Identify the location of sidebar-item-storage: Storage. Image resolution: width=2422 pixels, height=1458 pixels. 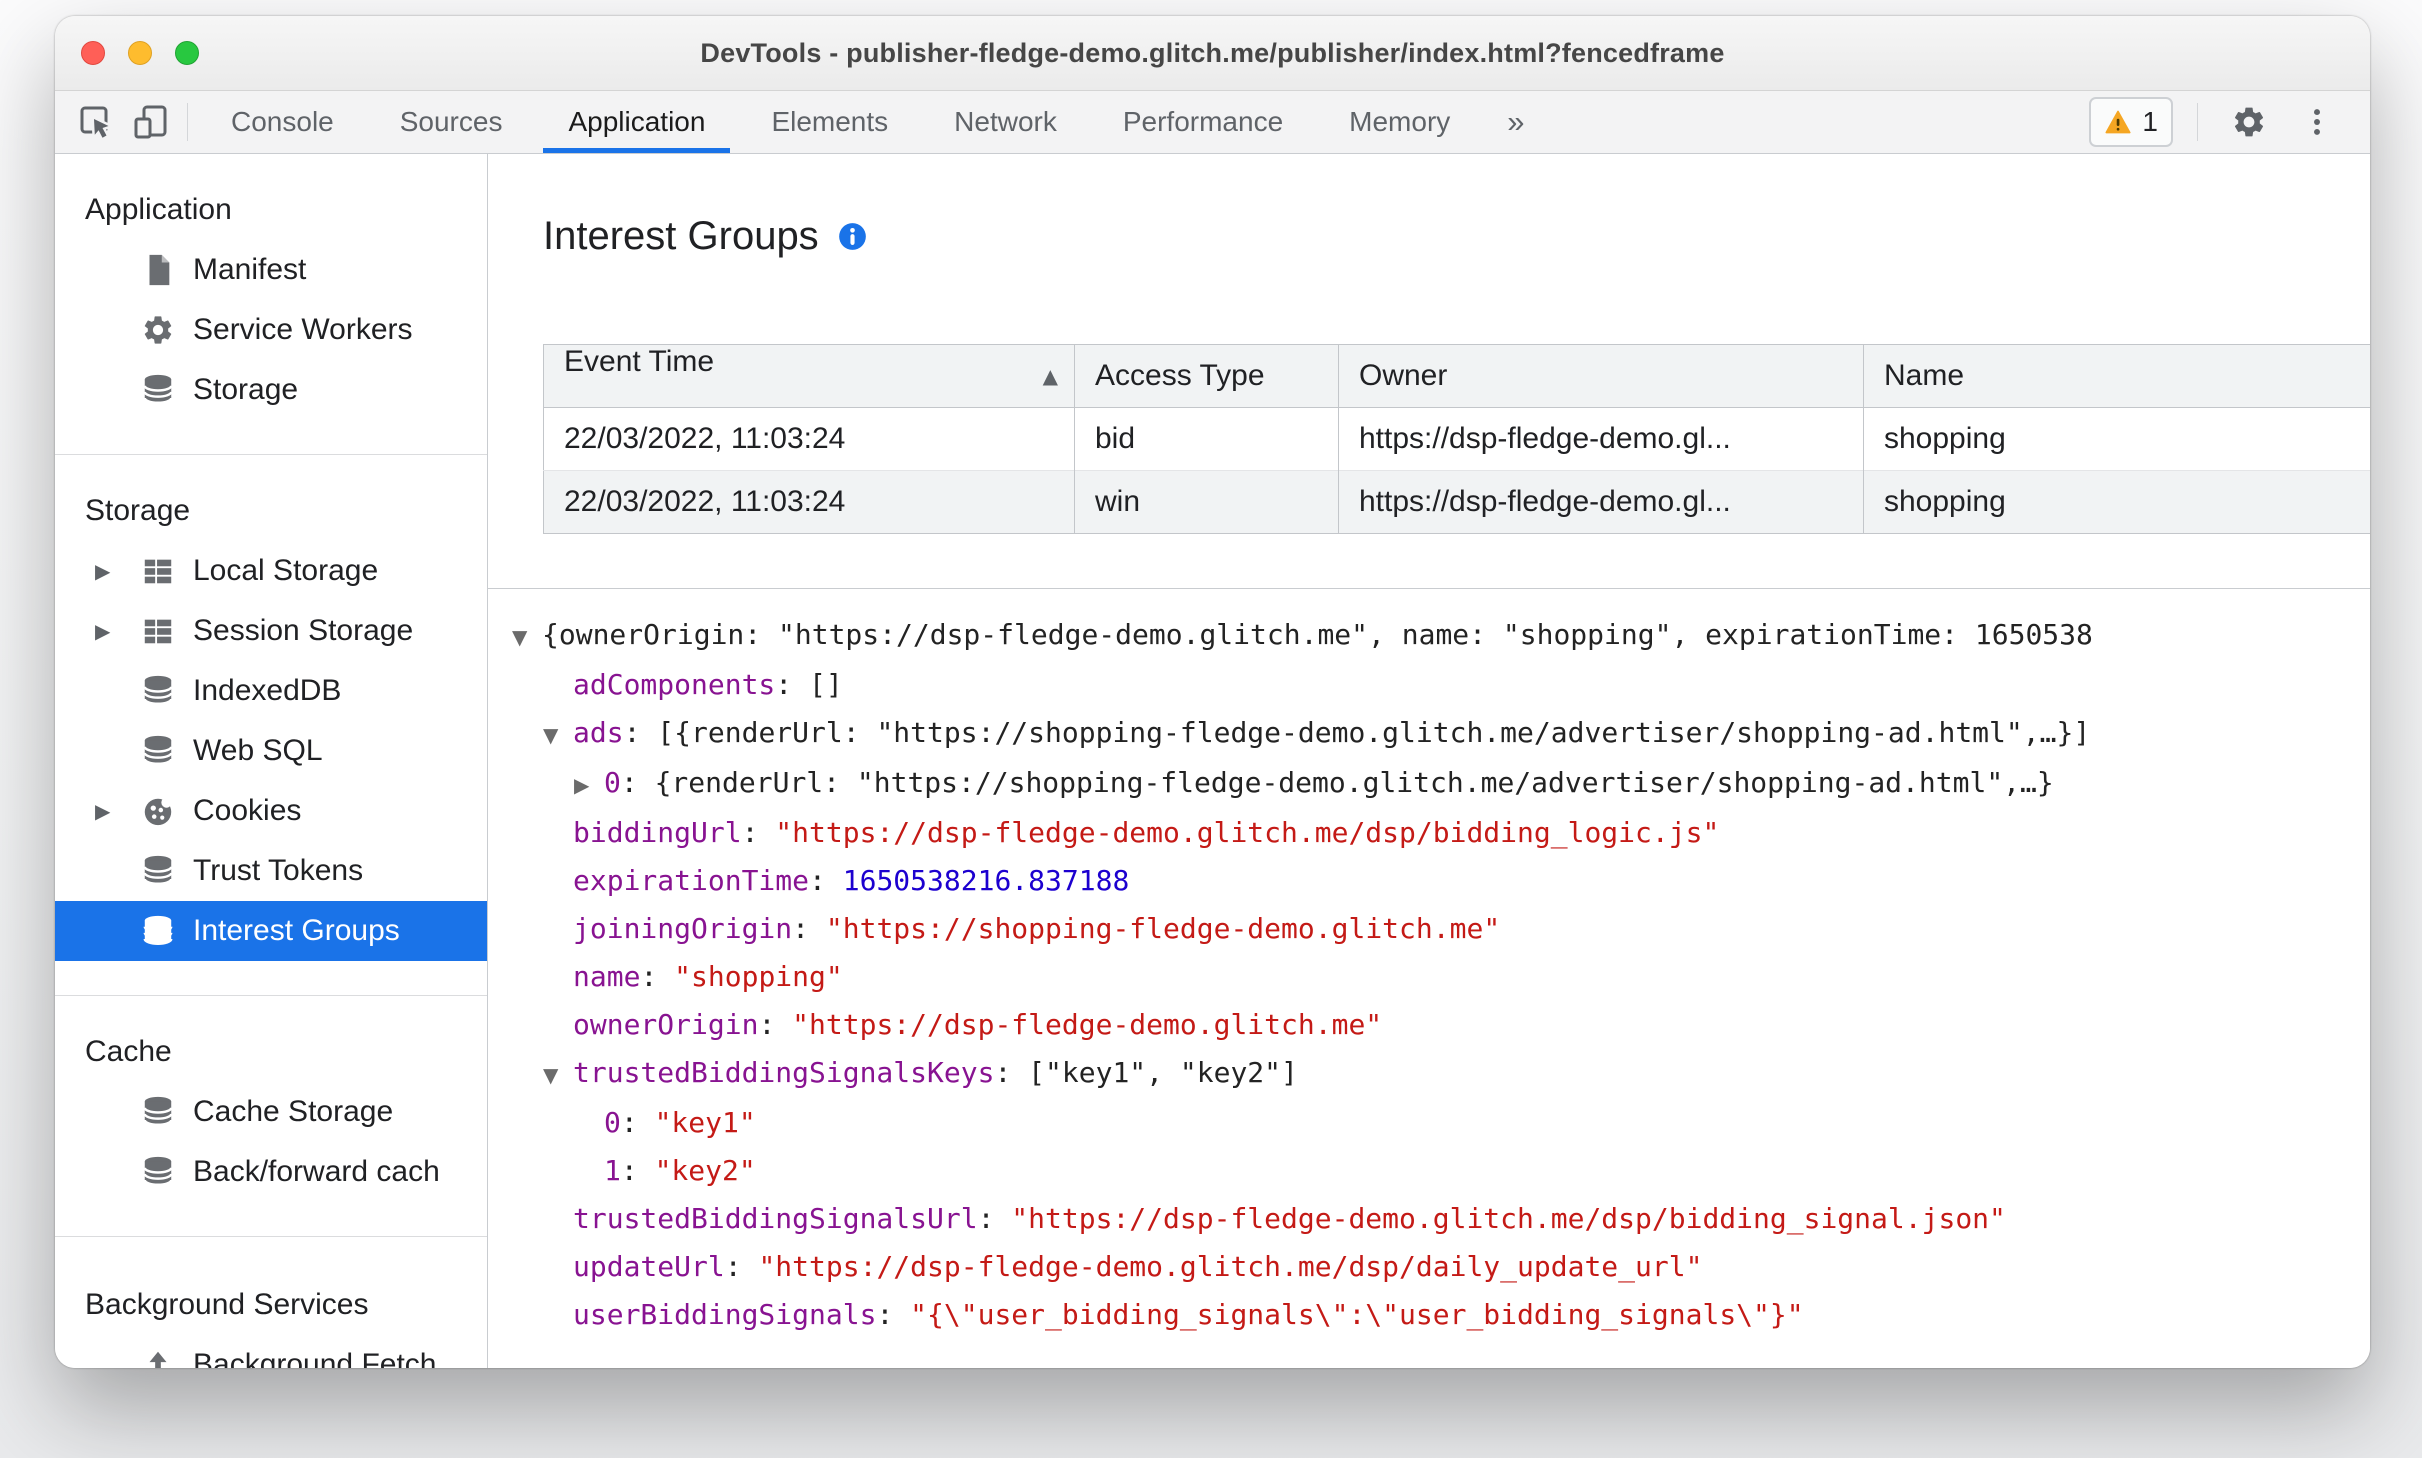
(271, 390).